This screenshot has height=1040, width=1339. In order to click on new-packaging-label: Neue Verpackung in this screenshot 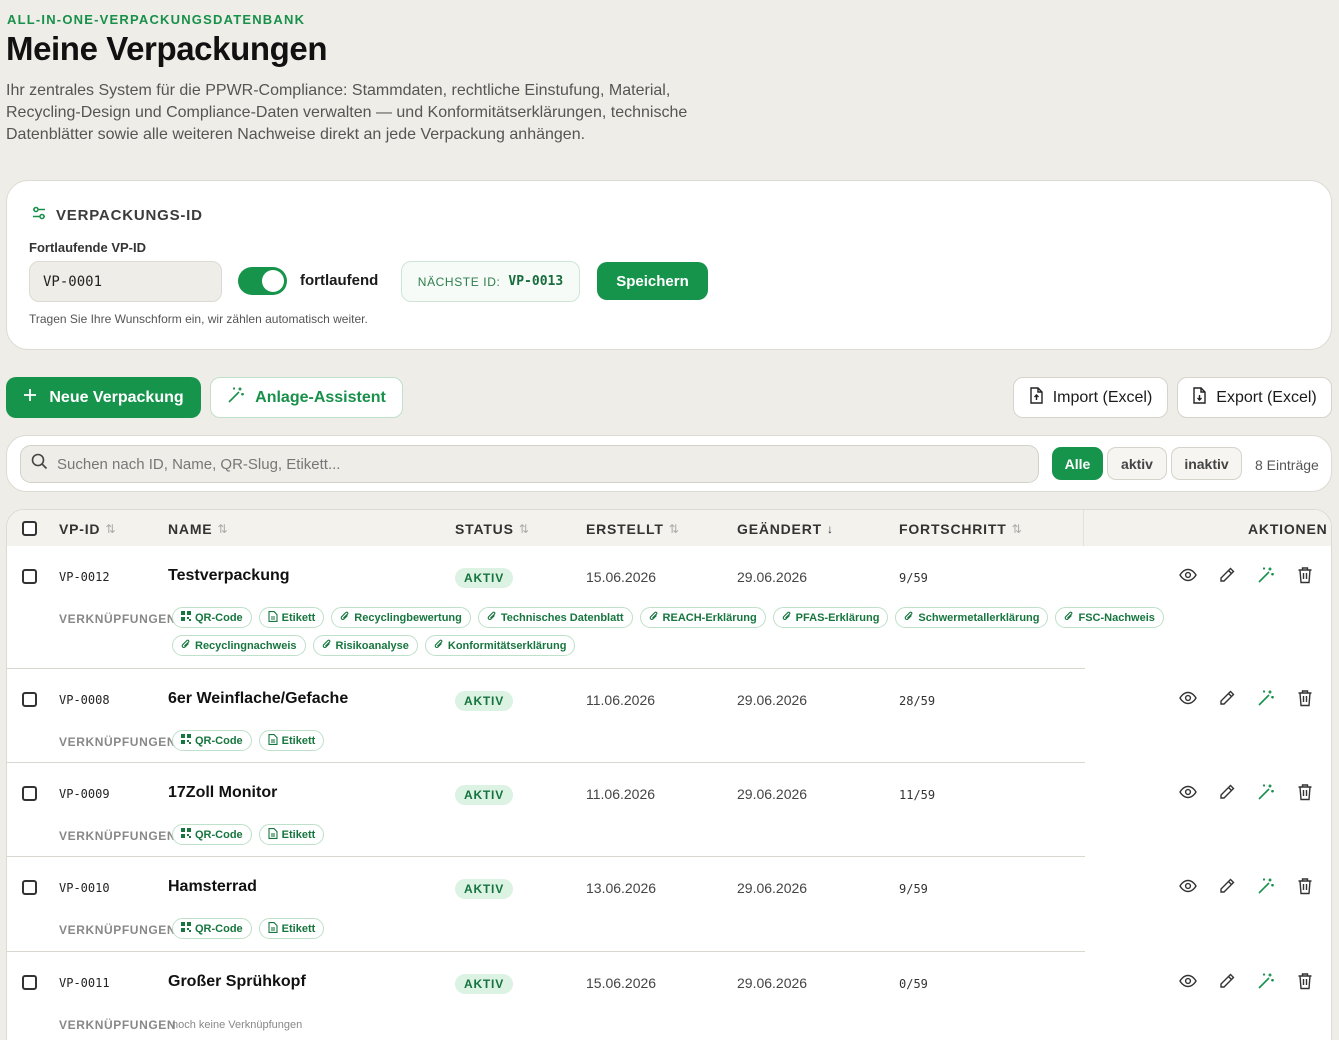, I will do `click(116, 397)`.